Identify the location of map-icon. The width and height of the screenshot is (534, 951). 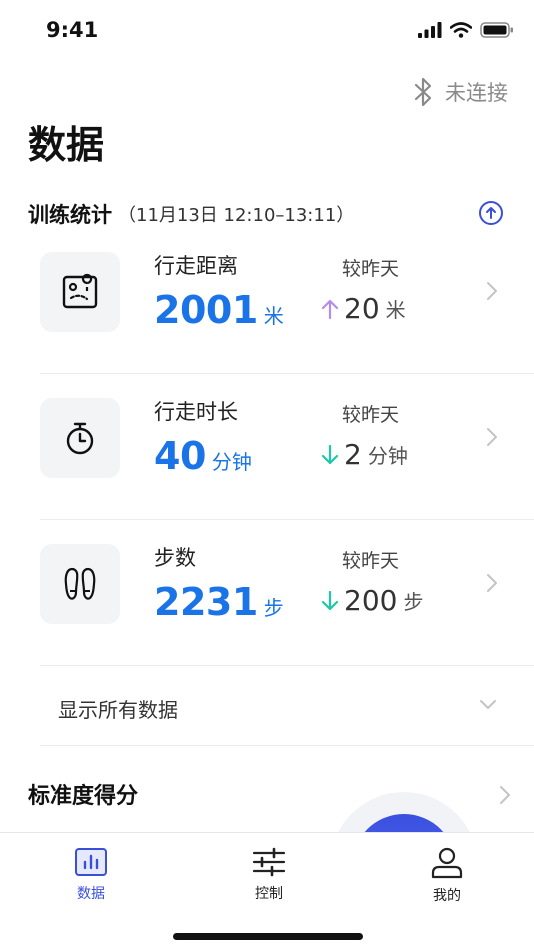
(80, 291).